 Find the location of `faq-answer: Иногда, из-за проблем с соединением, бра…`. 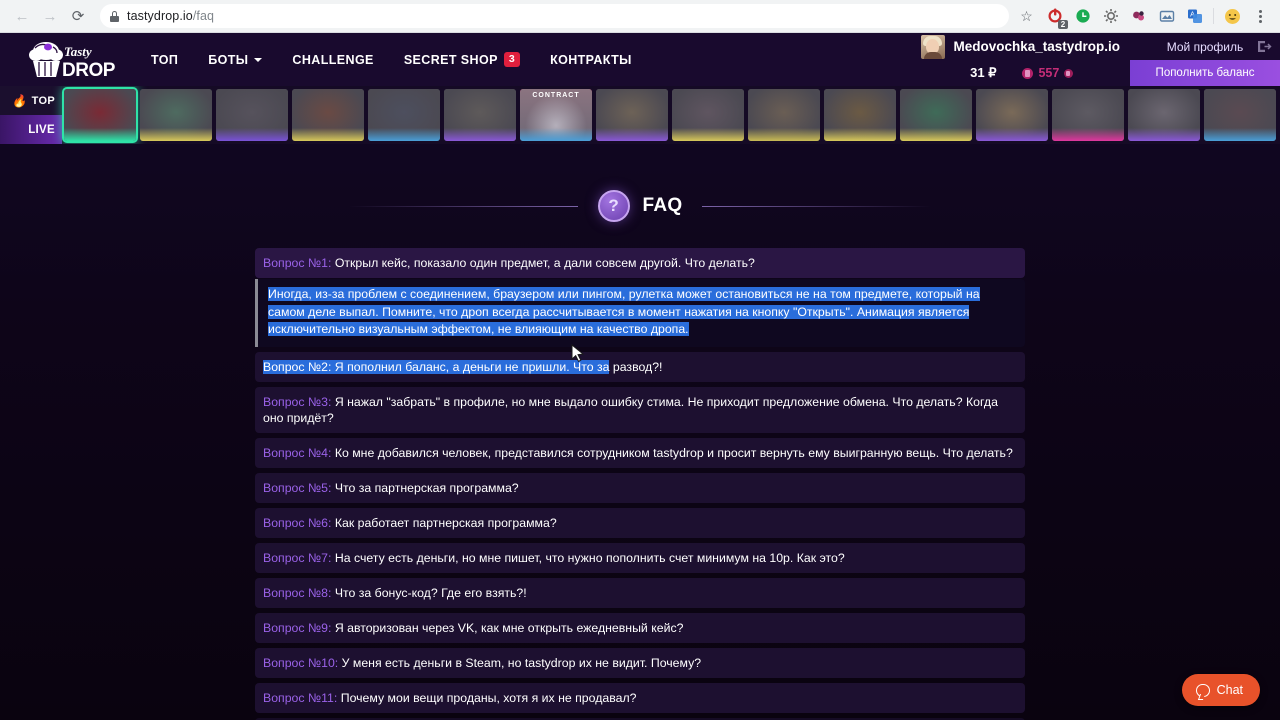

faq-answer: Иногда, из-за проблем с соединением, бра… is located at coordinates (640, 313).